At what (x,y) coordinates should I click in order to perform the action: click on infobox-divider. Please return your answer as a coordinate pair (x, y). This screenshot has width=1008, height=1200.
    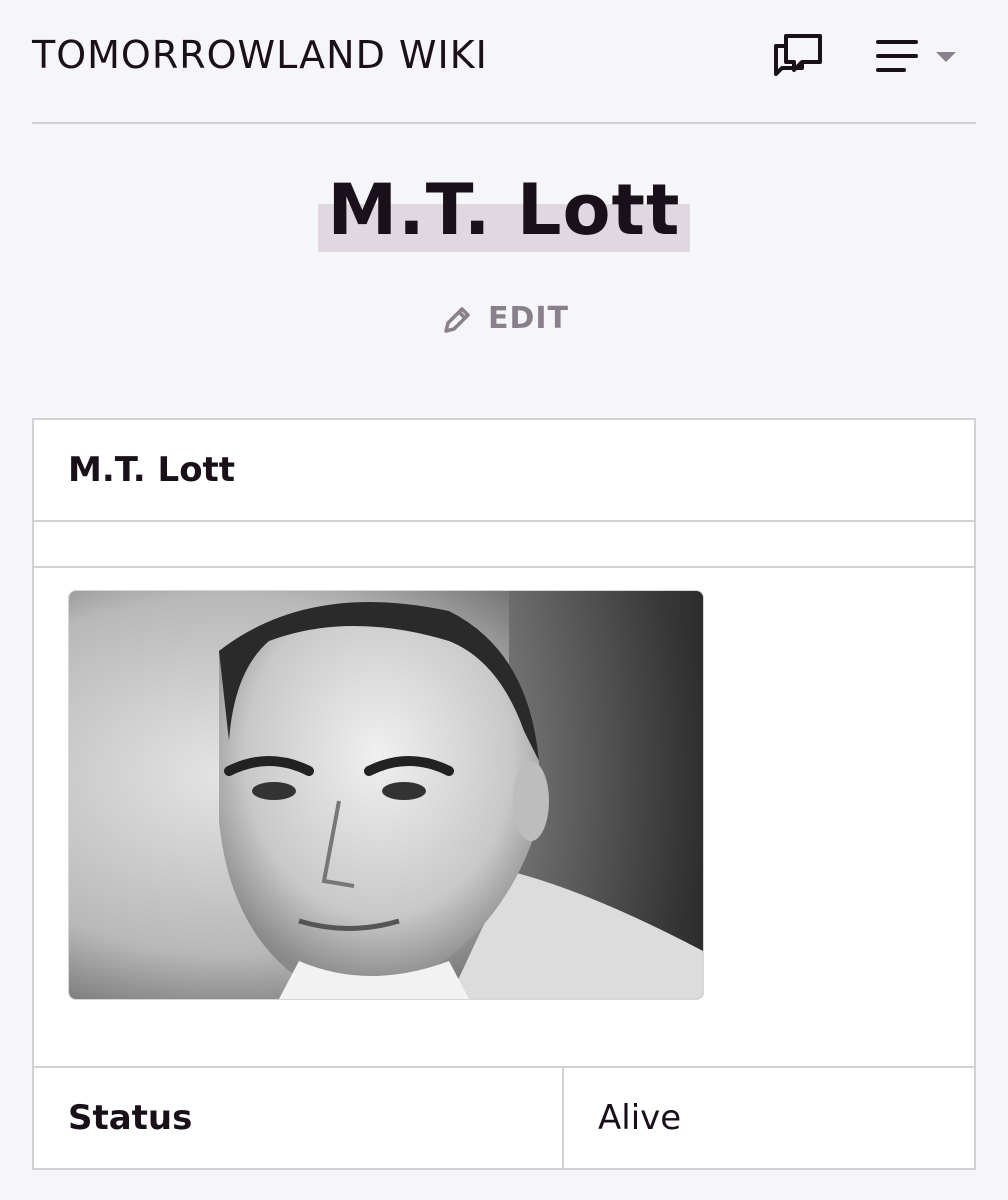
    Looking at the image, I should click on (504, 567).